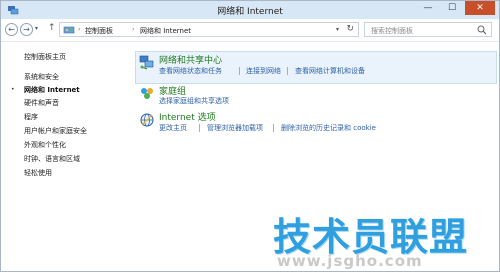  I want to click on view-network-computers-link: 查看网络计算机和设备, so click(330, 71).